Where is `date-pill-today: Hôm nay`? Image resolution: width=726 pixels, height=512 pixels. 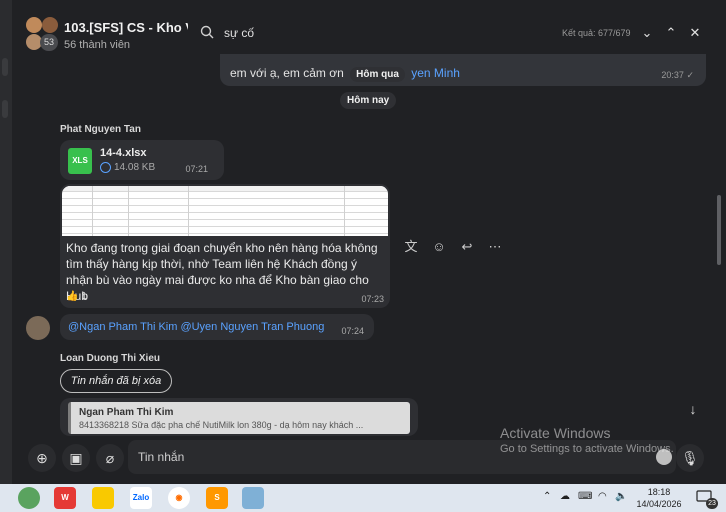 date-pill-today: Hôm nay is located at coordinates (368, 100).